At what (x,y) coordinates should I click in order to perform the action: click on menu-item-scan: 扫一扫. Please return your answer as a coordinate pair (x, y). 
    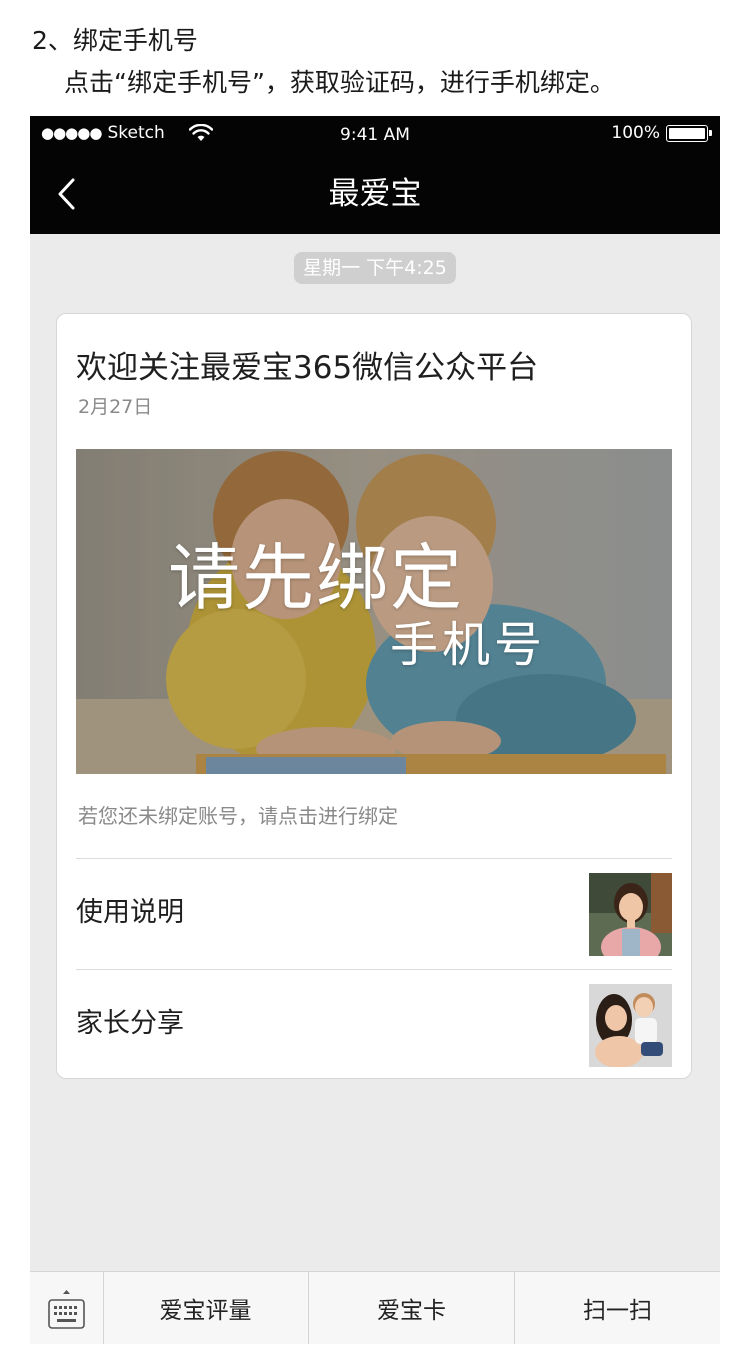
    Looking at the image, I should click on (617, 1308).